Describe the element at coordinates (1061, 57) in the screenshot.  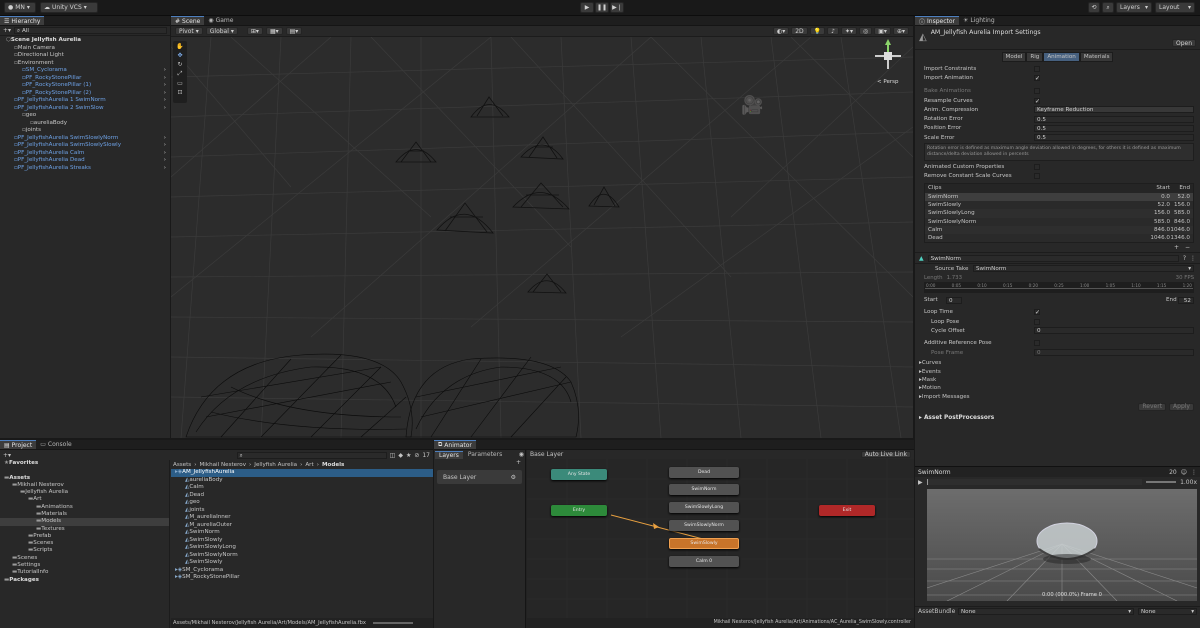
I see `import-tab-animation: Animation` at that location.